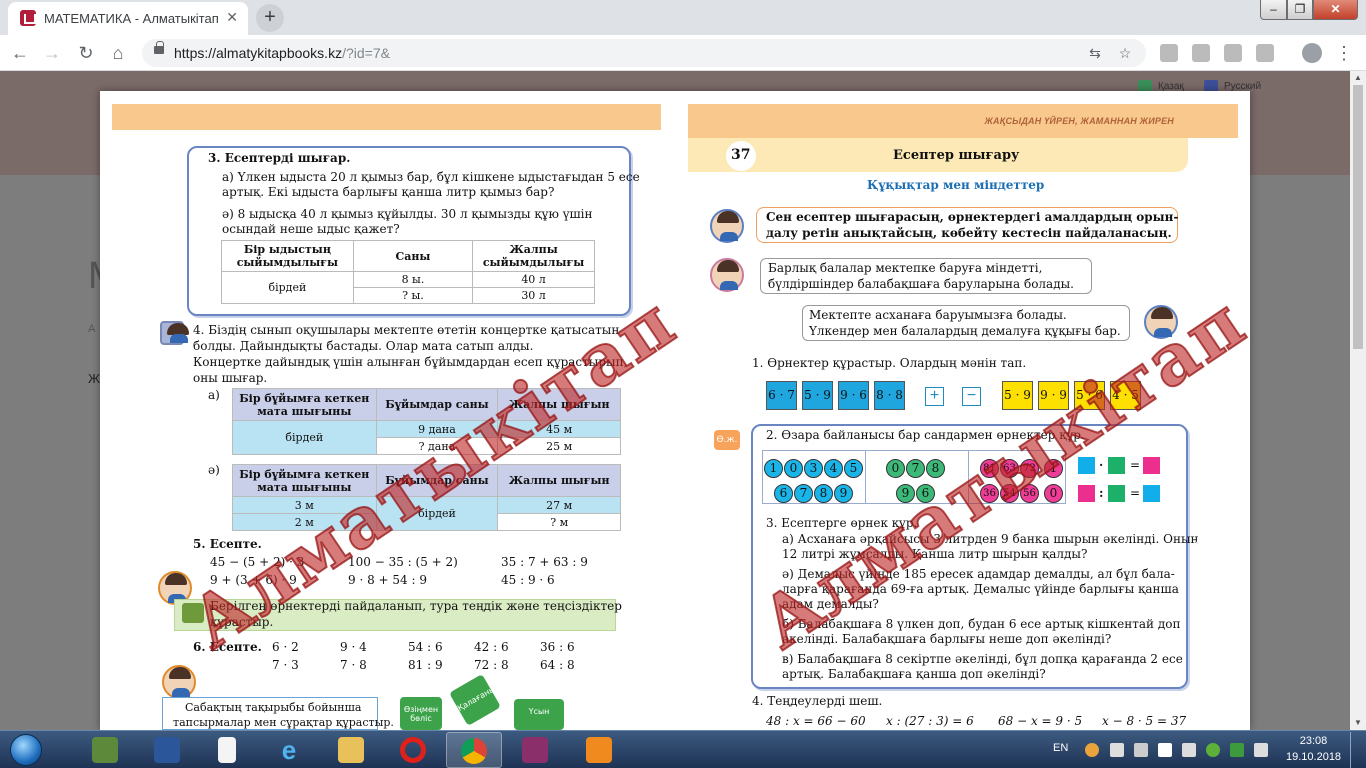 Image resolution: width=1366 pixels, height=768 pixels. I want to click on expr: 100 − 35 : (5 + 2), so click(403, 562).